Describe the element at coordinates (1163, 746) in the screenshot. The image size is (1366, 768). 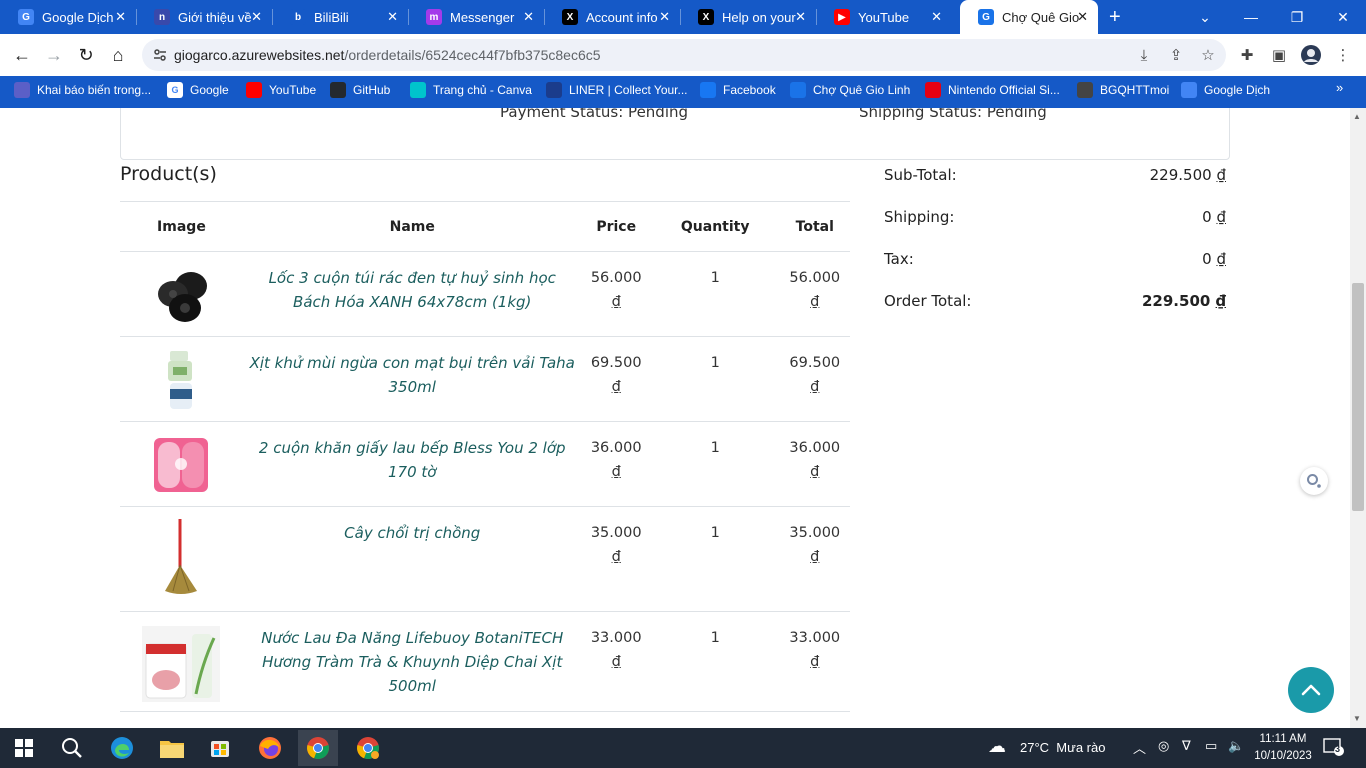
I see `camera-icon: ◎` at that location.